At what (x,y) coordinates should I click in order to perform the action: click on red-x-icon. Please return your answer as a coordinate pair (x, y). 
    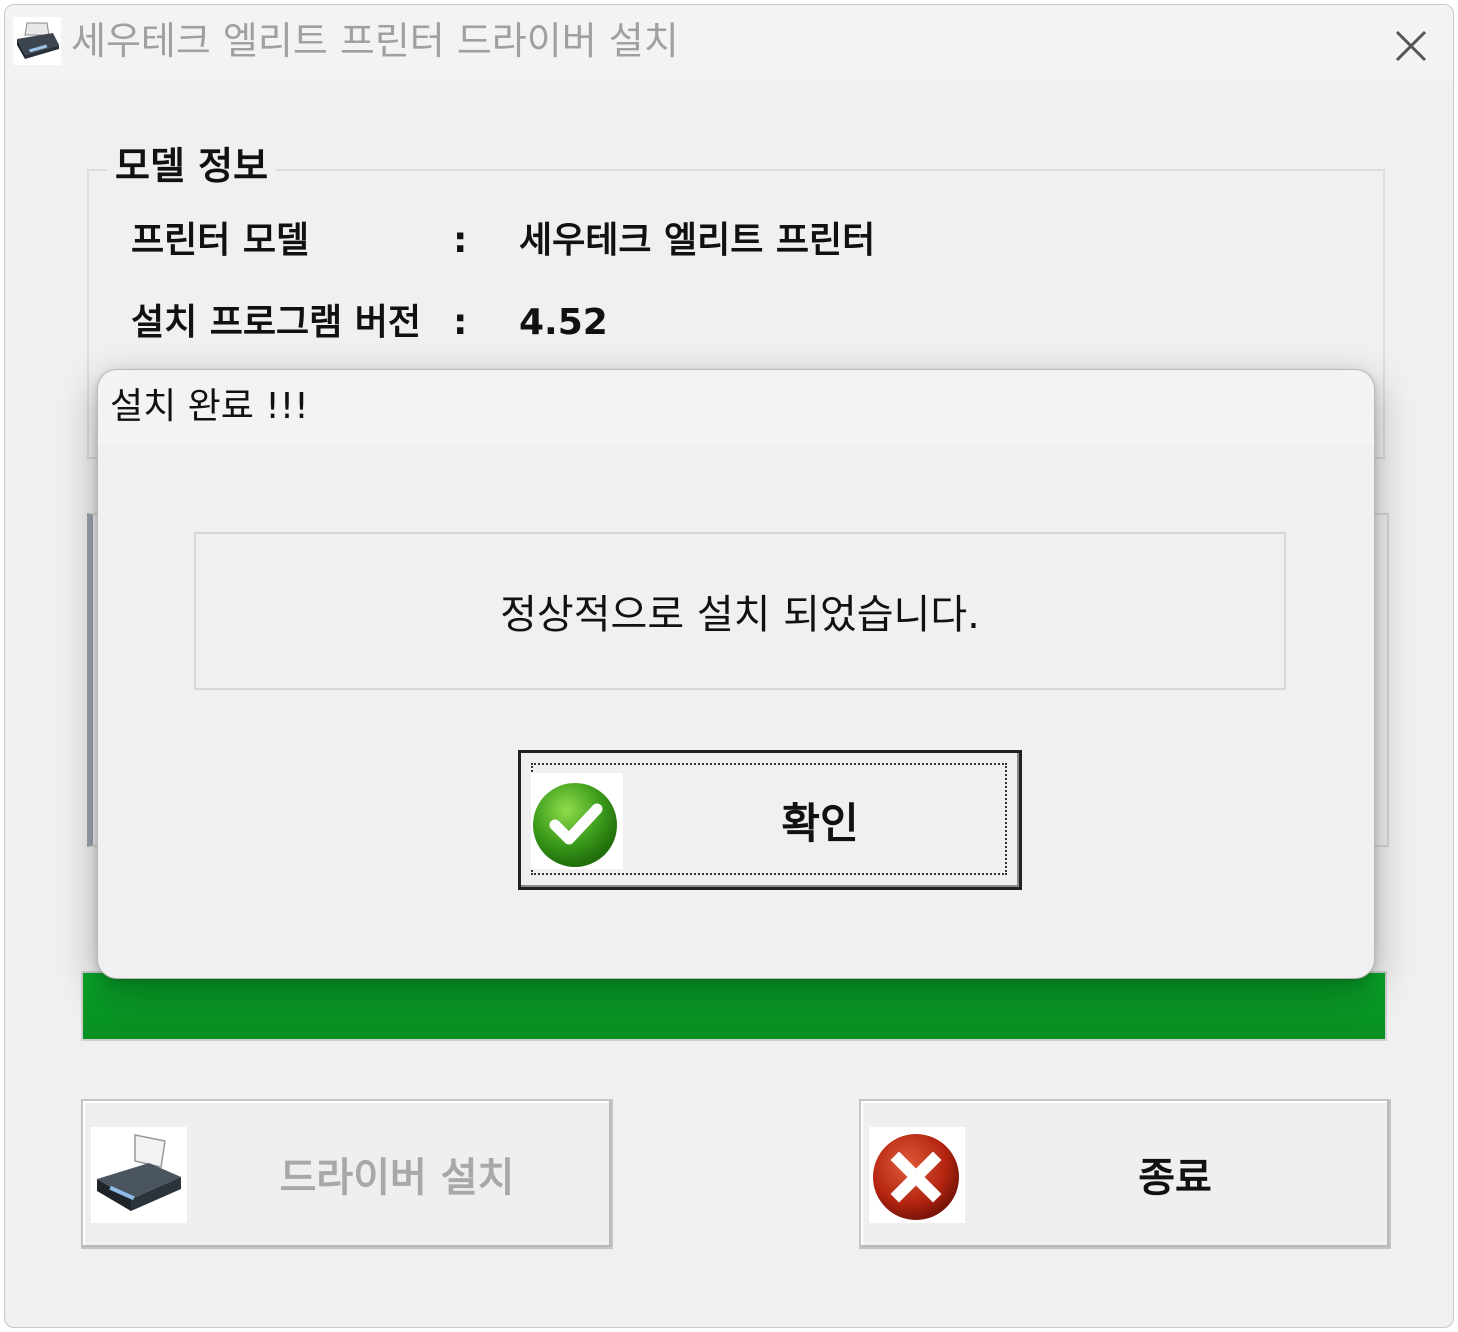
    Looking at the image, I should click on (917, 1175).